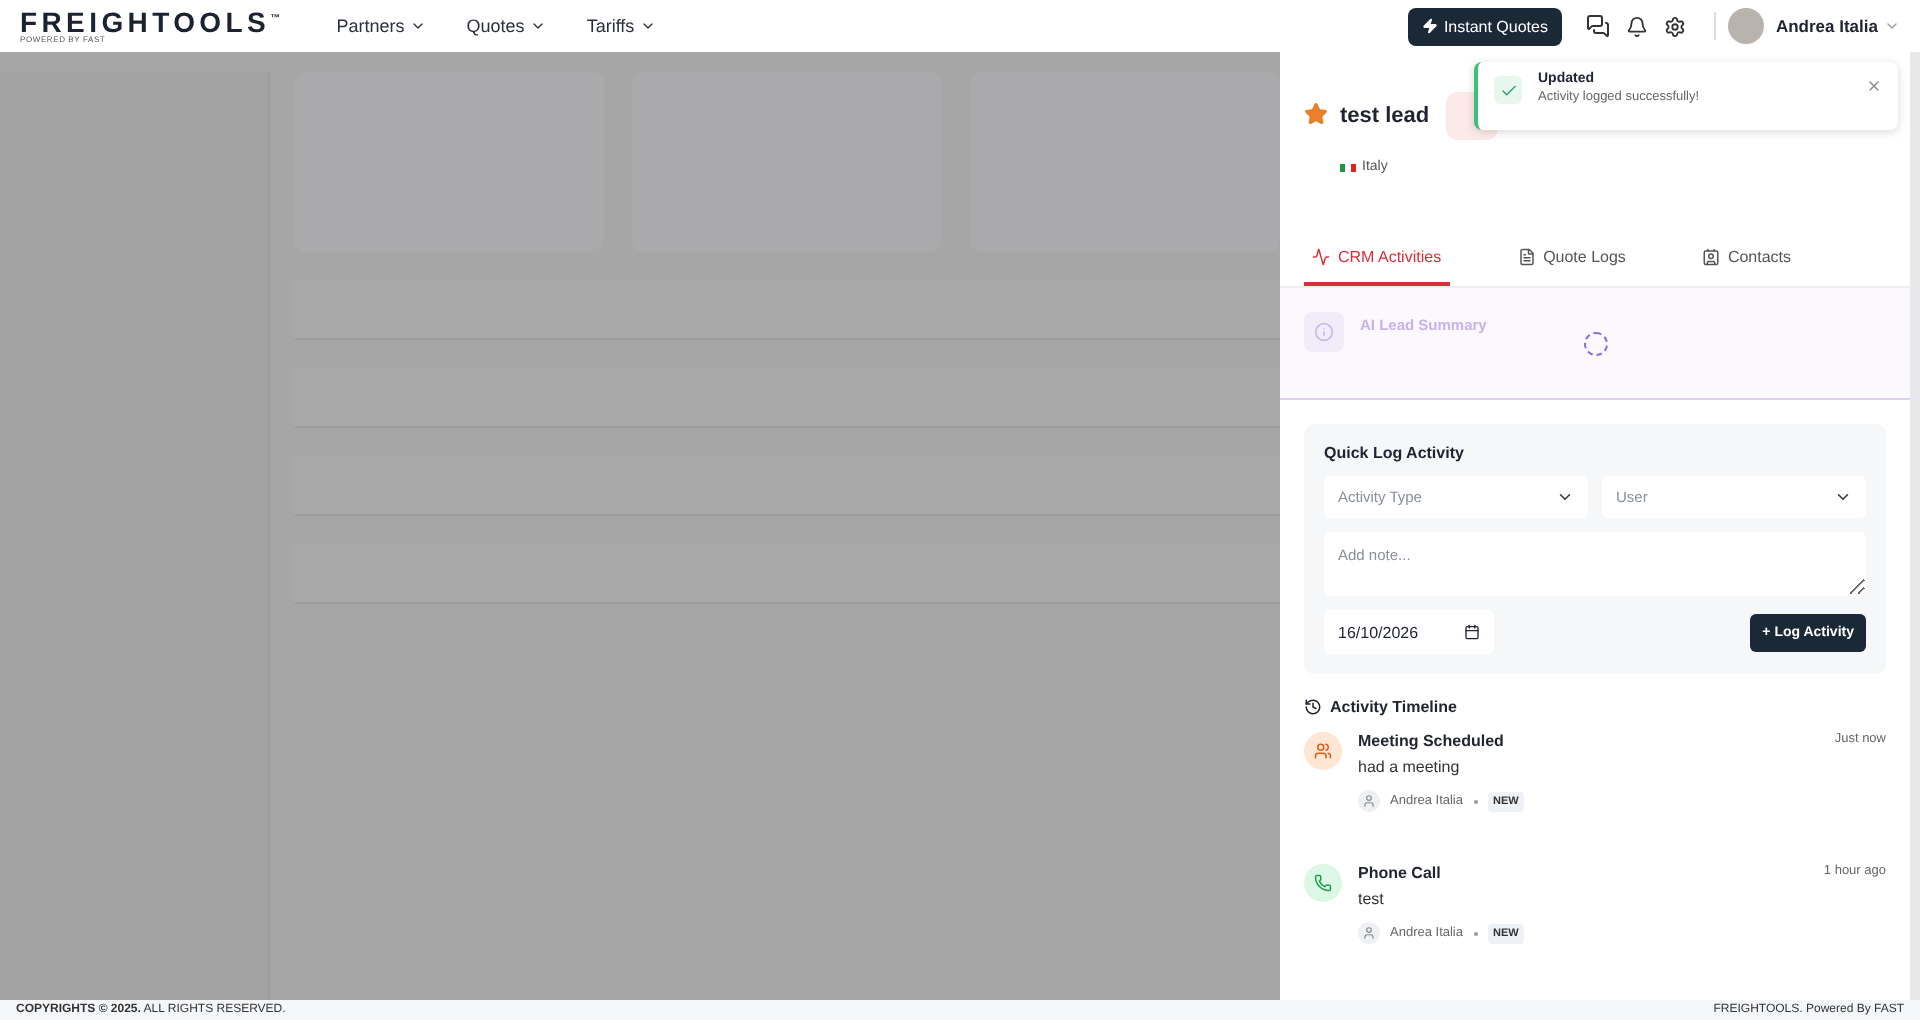 The height and width of the screenshot is (1020, 1920). Describe the element at coordinates (1324, 332) in the screenshot. I see `info-icon` at that location.